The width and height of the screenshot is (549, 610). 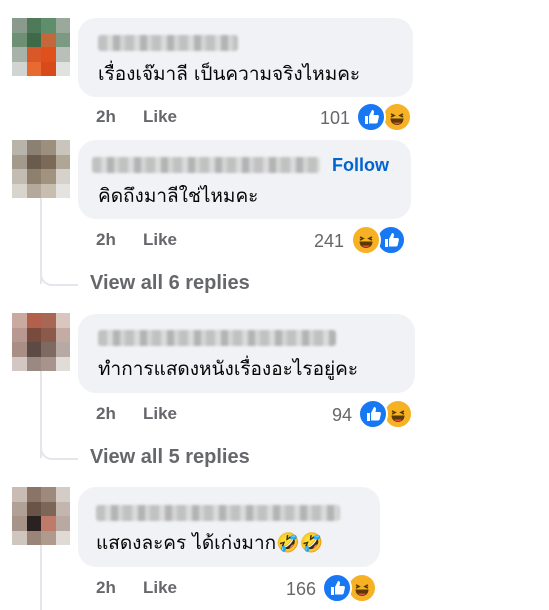 I want to click on comment-bubble: แสดงละคร ได้เก่งมาก🤣🤣, so click(x=229, y=527).